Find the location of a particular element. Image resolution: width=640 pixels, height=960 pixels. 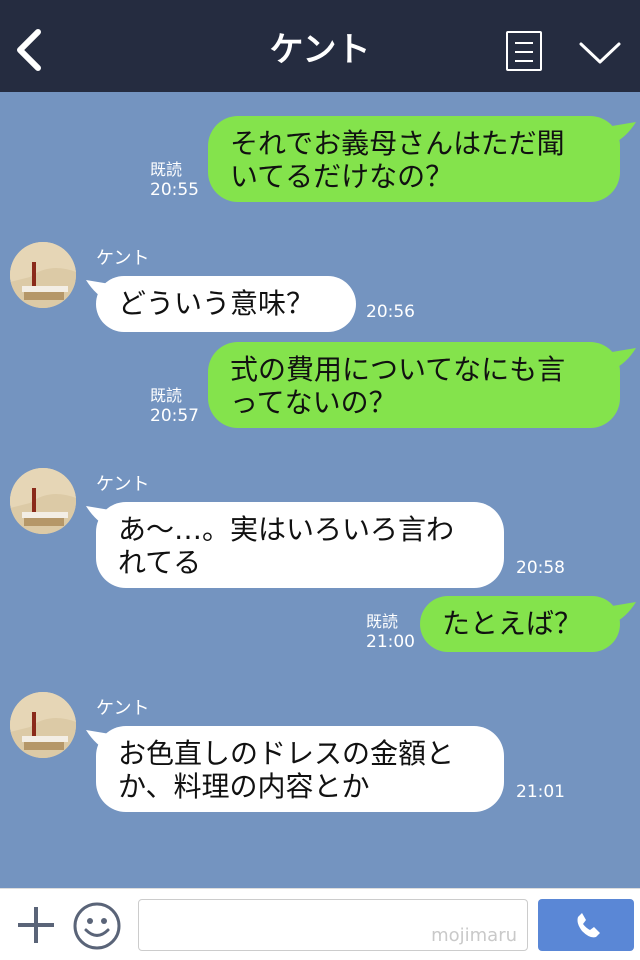

message-meta: 既読 21:00 is located at coordinates (393, 632).